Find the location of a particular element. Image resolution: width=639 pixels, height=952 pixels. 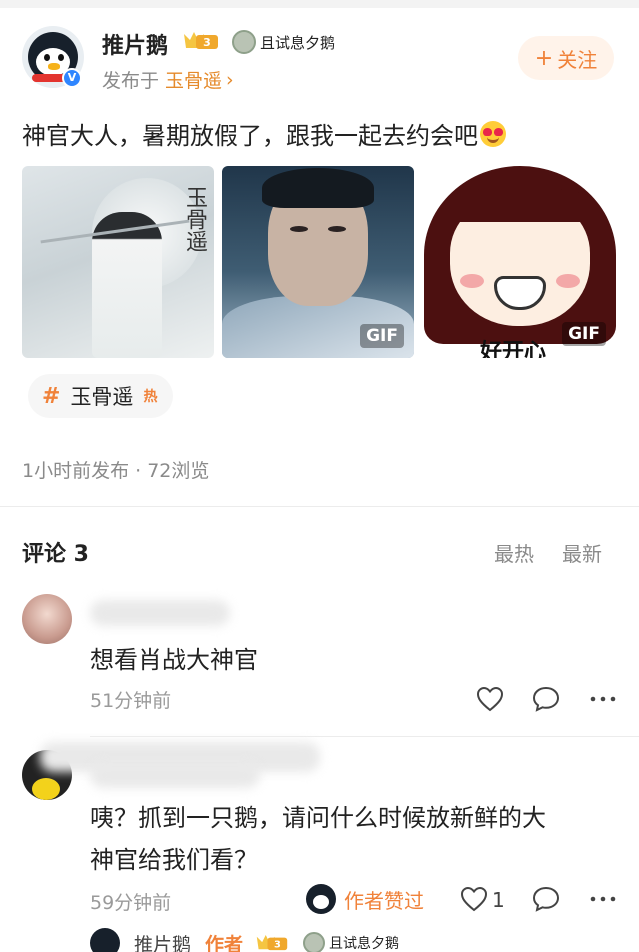

fan-badge: 且试息夕鹅 is located at coordinates (283, 42).